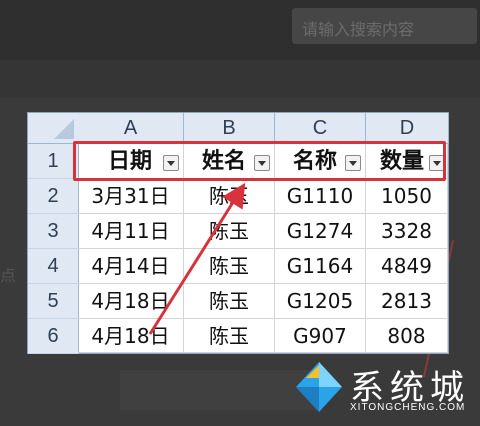 The image size is (480, 426). Describe the element at coordinates (240, 30) in the screenshot. I see `top-bar: 请输入搜索内容` at that location.